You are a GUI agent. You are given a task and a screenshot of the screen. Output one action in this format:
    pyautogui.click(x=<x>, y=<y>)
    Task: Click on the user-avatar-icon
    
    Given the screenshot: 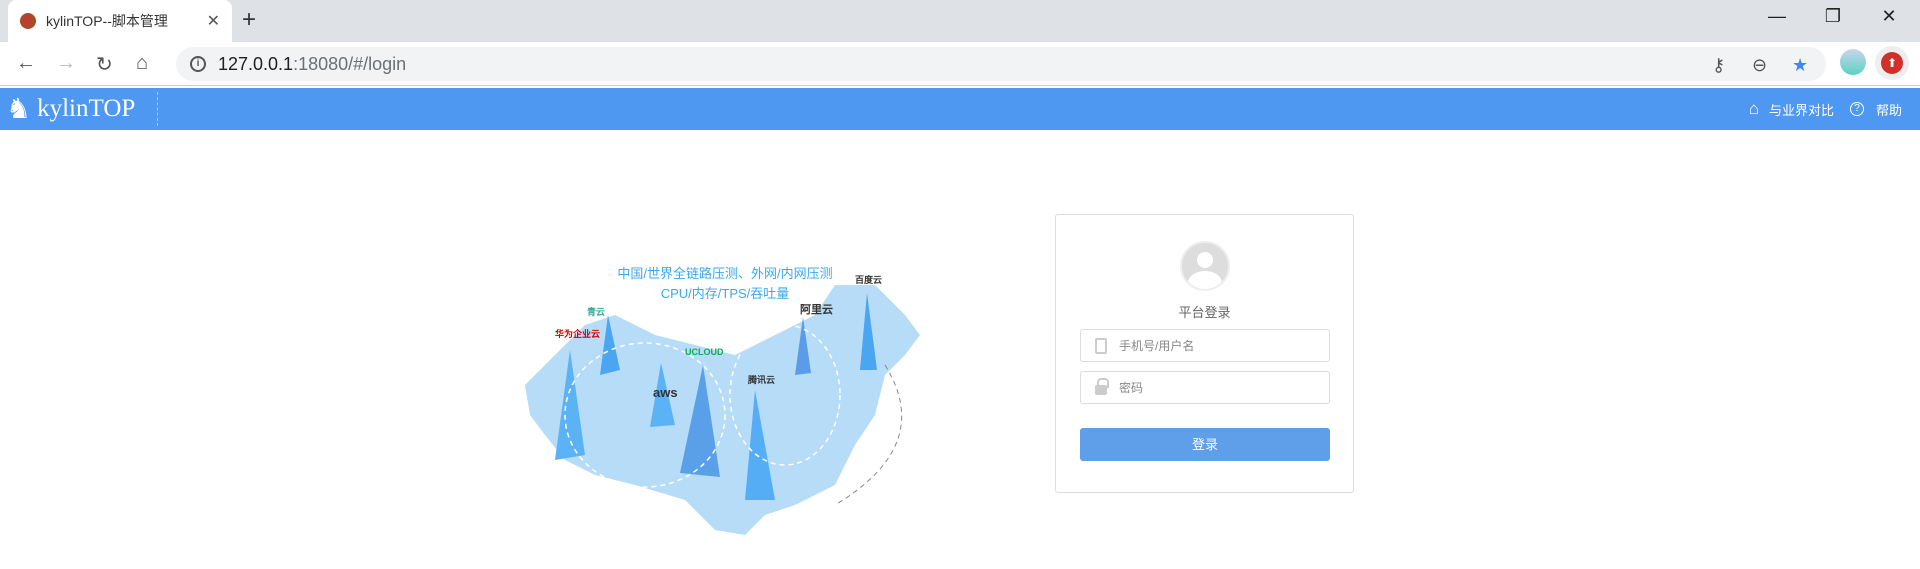 What is the action you would take?
    pyautogui.click(x=1205, y=266)
    